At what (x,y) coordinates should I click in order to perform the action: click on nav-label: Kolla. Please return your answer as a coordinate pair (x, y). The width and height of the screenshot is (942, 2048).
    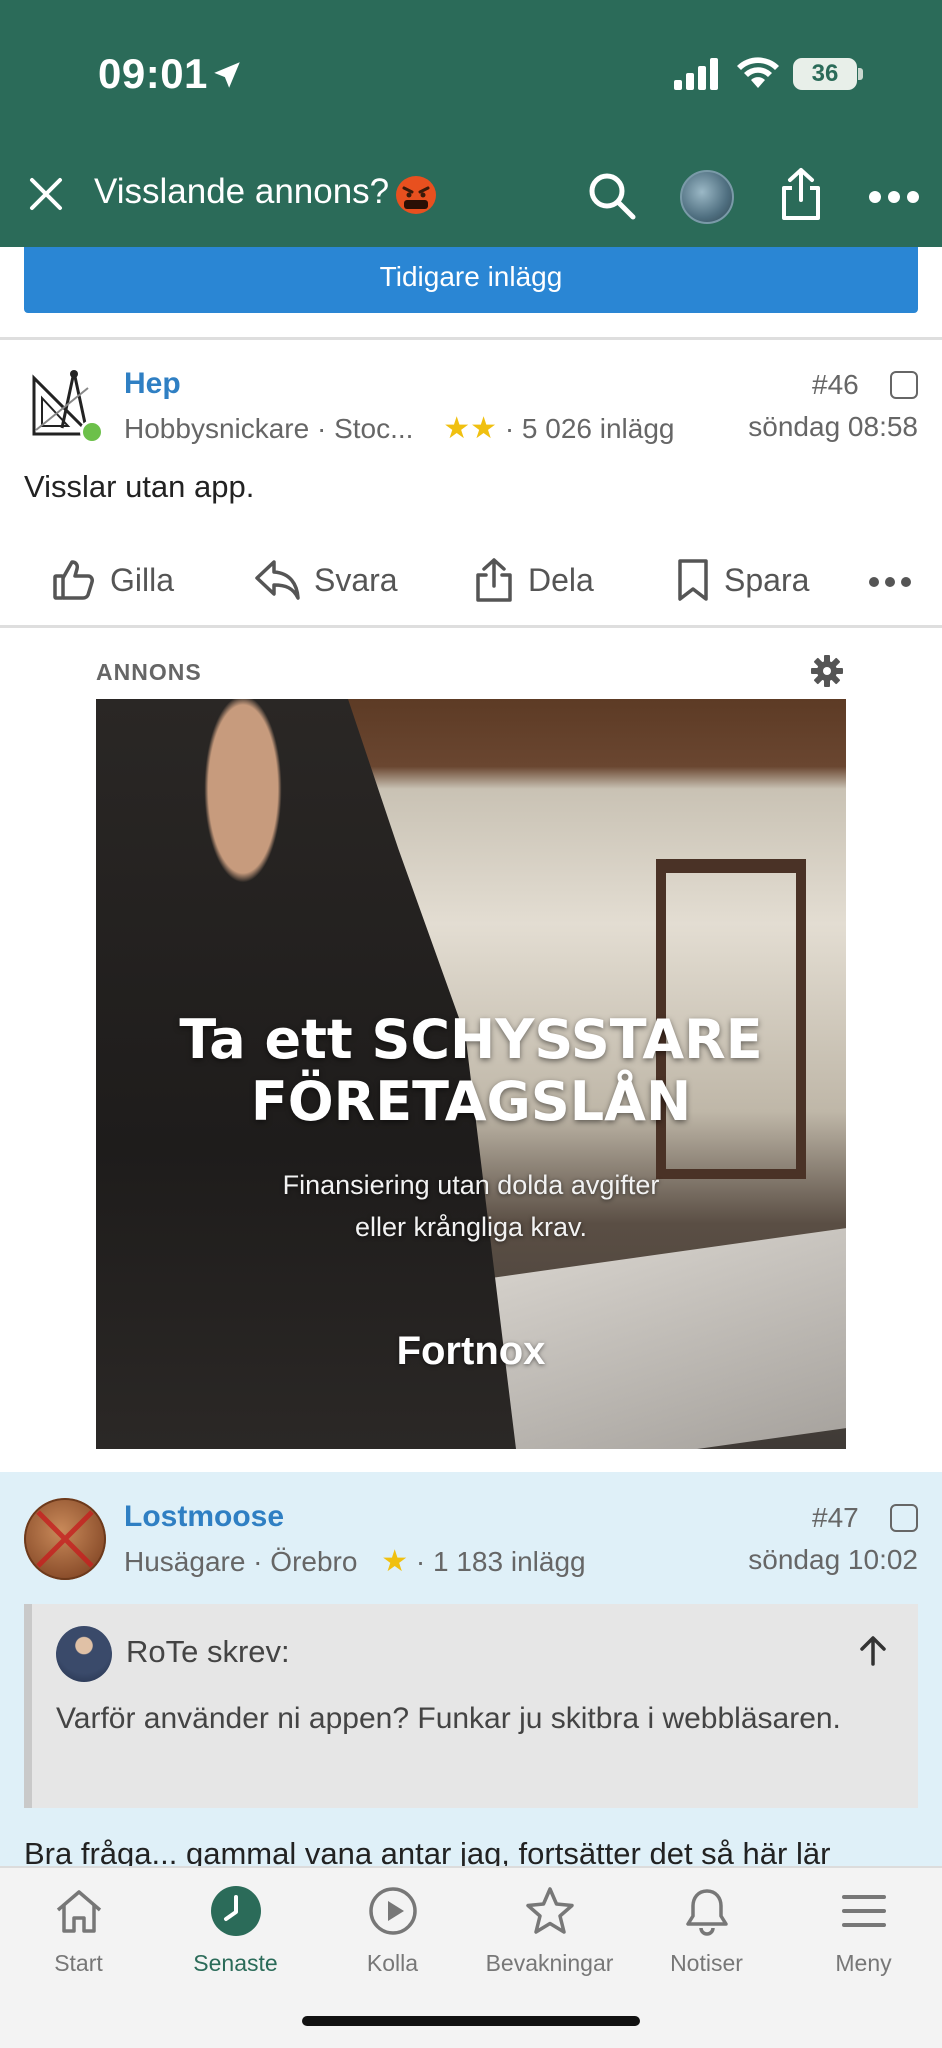
    Looking at the image, I should click on (392, 1963).